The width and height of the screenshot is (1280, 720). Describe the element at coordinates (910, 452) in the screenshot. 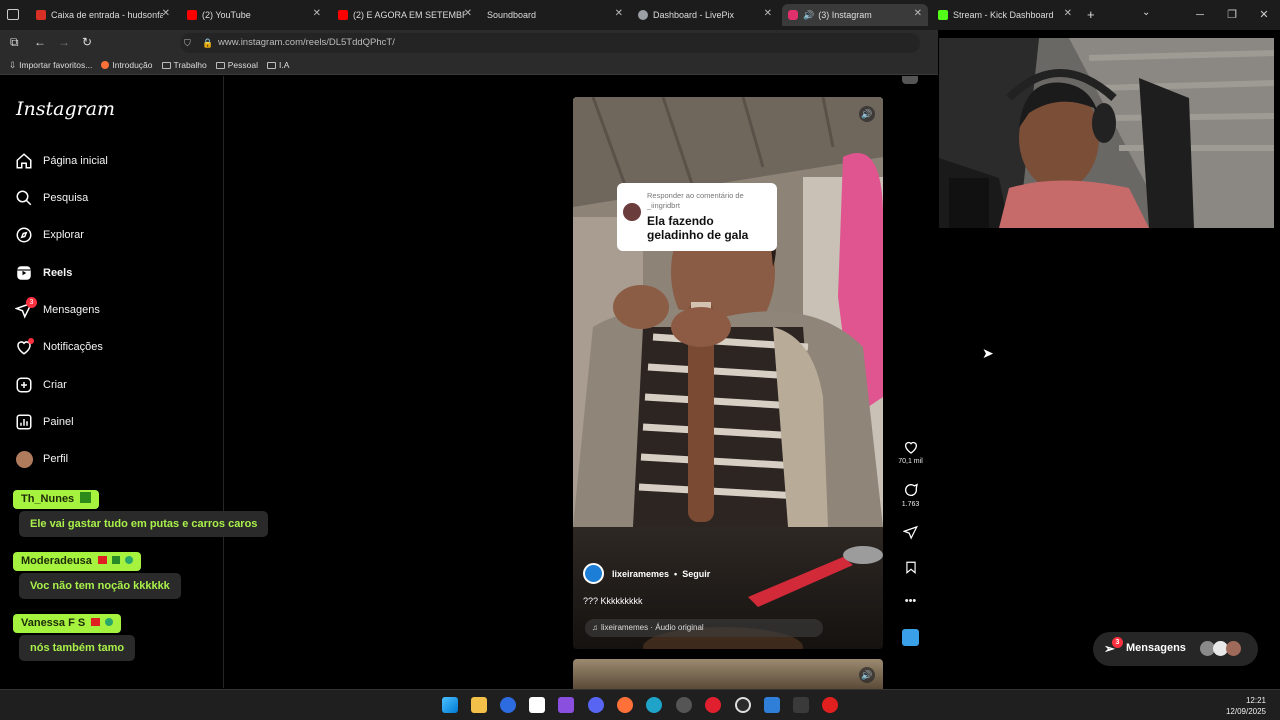

I see `like-button: 70,1 mil` at that location.